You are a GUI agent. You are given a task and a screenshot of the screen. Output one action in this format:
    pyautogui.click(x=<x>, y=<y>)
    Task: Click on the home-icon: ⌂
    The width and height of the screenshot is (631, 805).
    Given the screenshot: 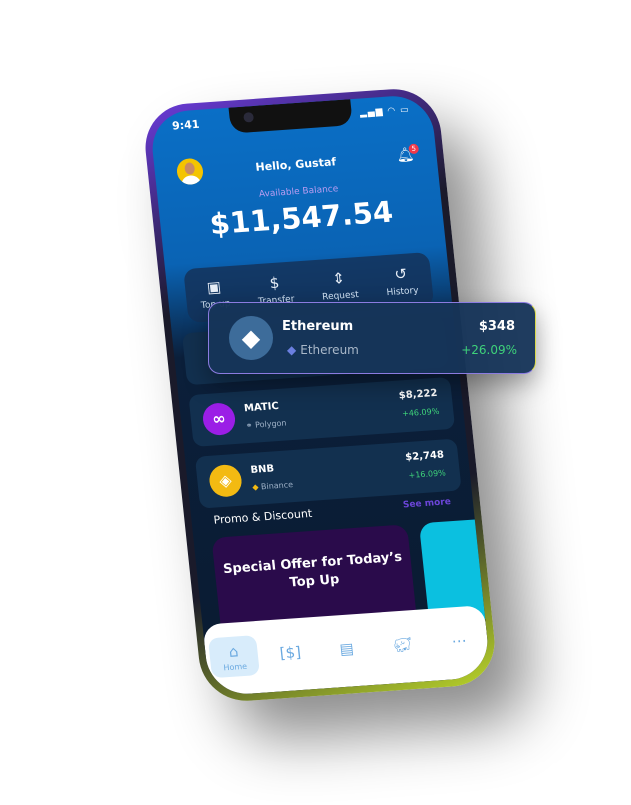 What is the action you would take?
    pyautogui.click(x=233, y=651)
    